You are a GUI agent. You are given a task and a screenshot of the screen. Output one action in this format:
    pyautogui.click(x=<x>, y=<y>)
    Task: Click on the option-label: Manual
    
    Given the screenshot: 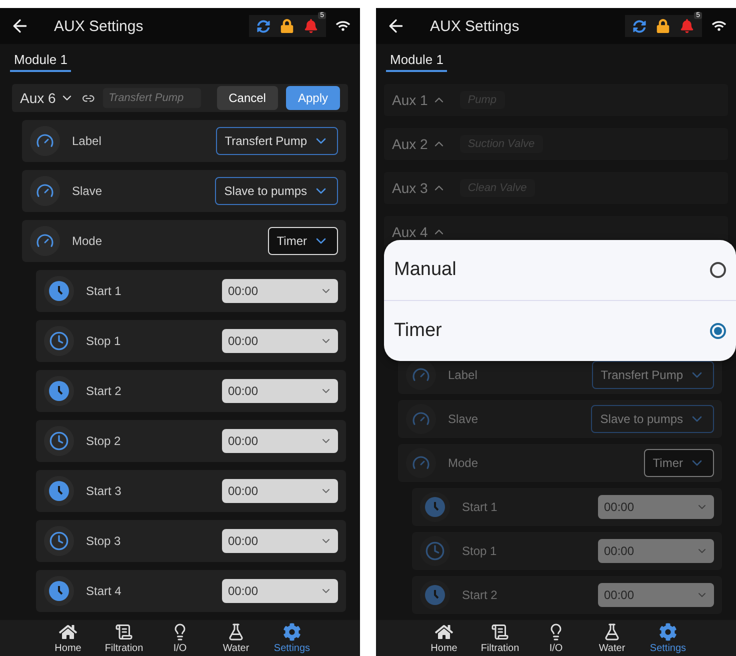 What is the action you would take?
    pyautogui.click(x=425, y=270)
    